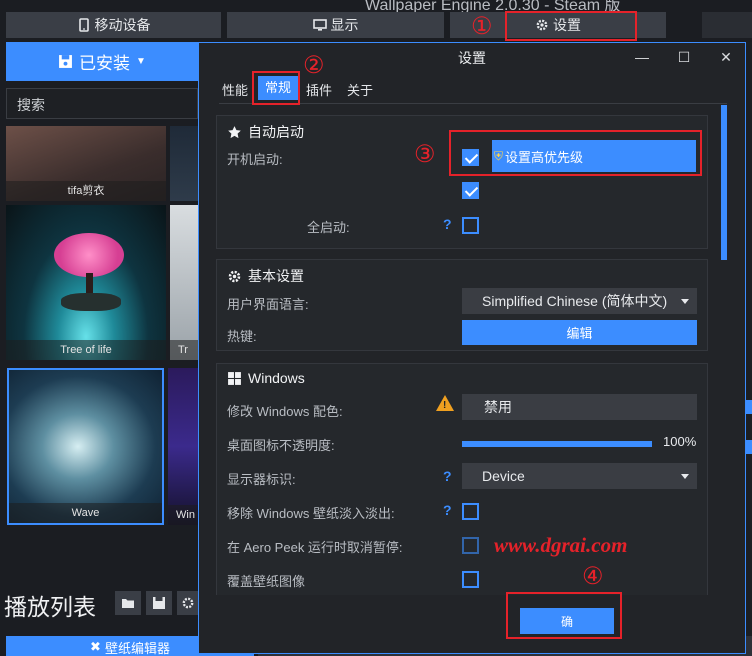 This screenshot has width=752, height=656. I want to click on opacity-label: 桌面图标不透明度:, so click(281, 445).